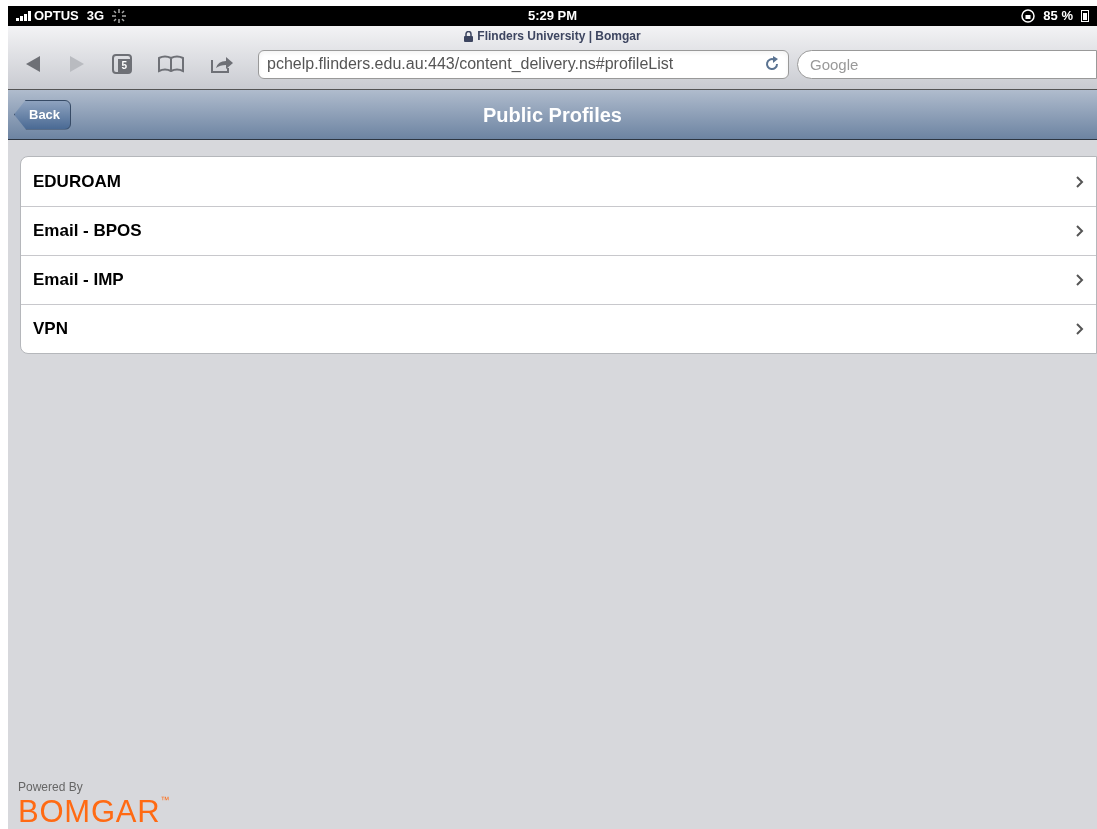 This screenshot has width=1097, height=829. I want to click on carrier-label: OPTUS, so click(56, 16).